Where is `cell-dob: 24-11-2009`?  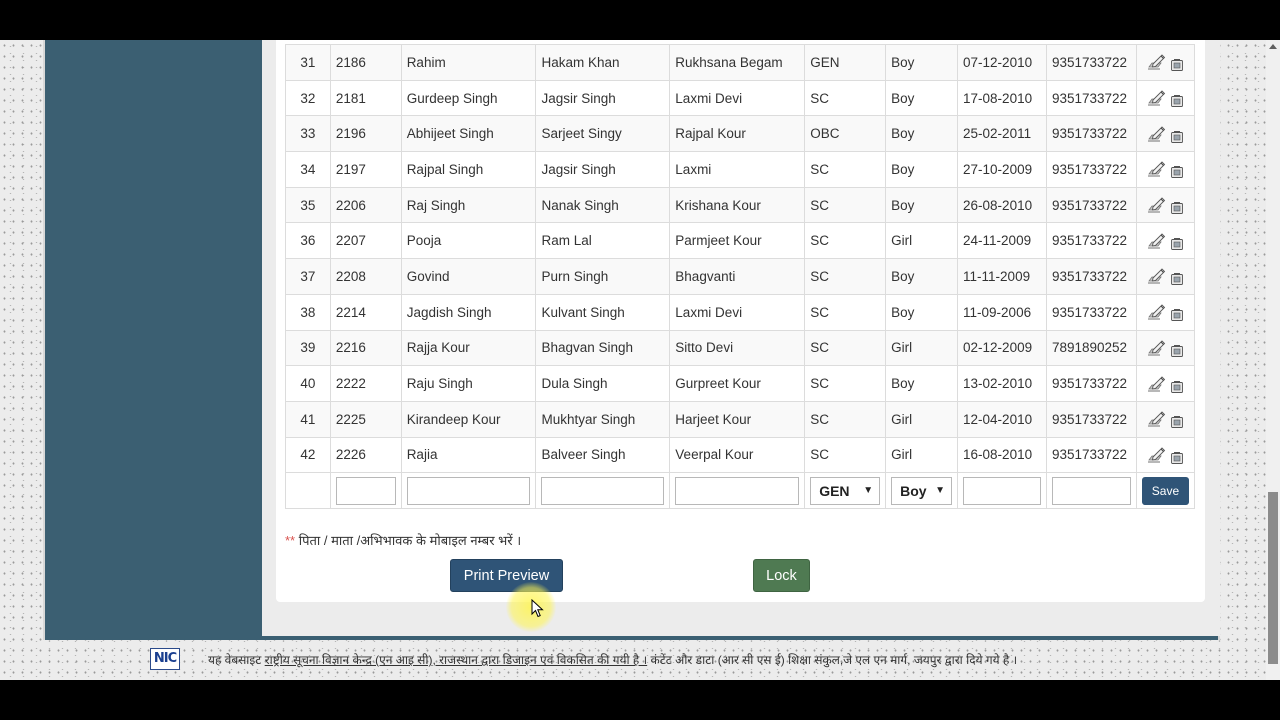 cell-dob: 24-11-2009 is located at coordinates (1002, 241).